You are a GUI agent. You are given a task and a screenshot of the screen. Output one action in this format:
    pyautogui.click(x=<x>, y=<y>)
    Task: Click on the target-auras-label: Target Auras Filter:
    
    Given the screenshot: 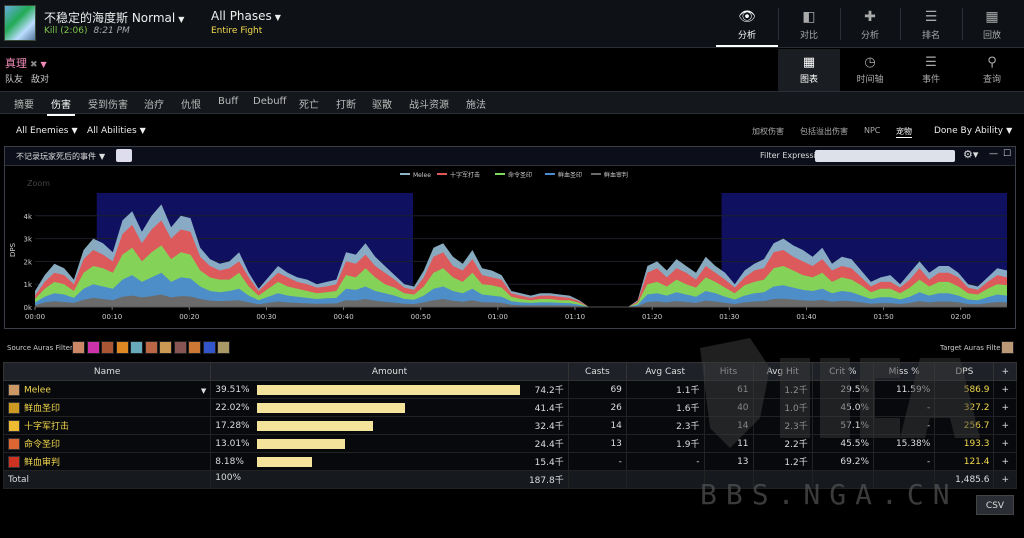 What is the action you would take?
    pyautogui.click(x=973, y=348)
    